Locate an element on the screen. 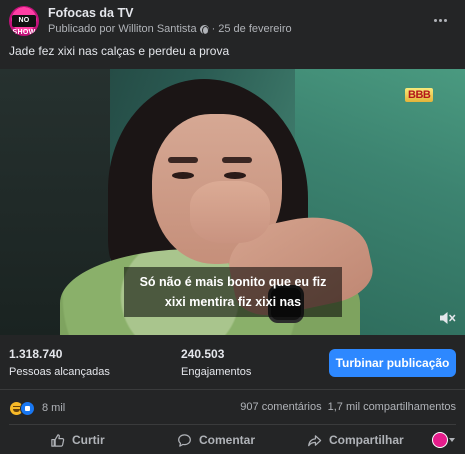  thumbs-up-icon is located at coordinates (58, 440).